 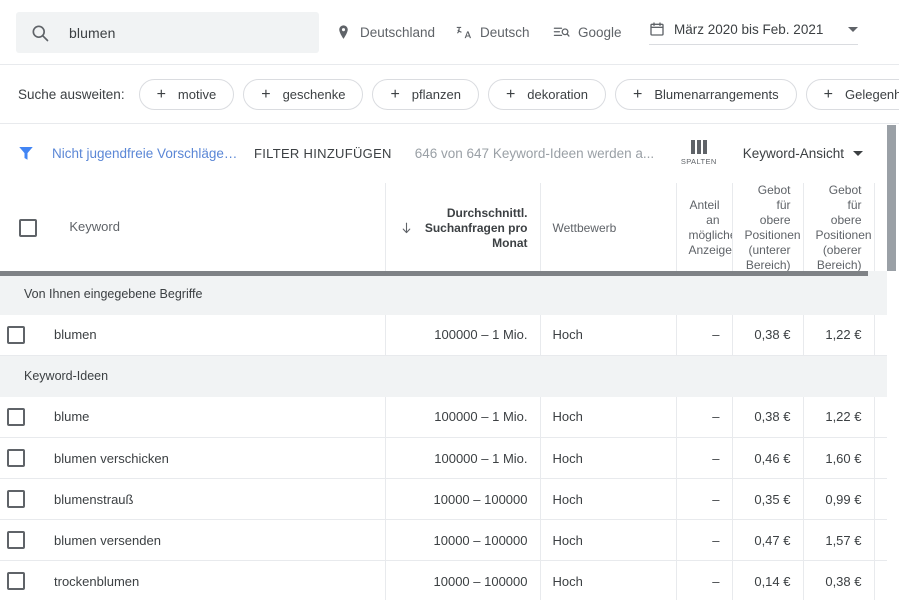 What do you see at coordinates (72, 417) in the screenshot?
I see `keyword-text: blume` at bounding box center [72, 417].